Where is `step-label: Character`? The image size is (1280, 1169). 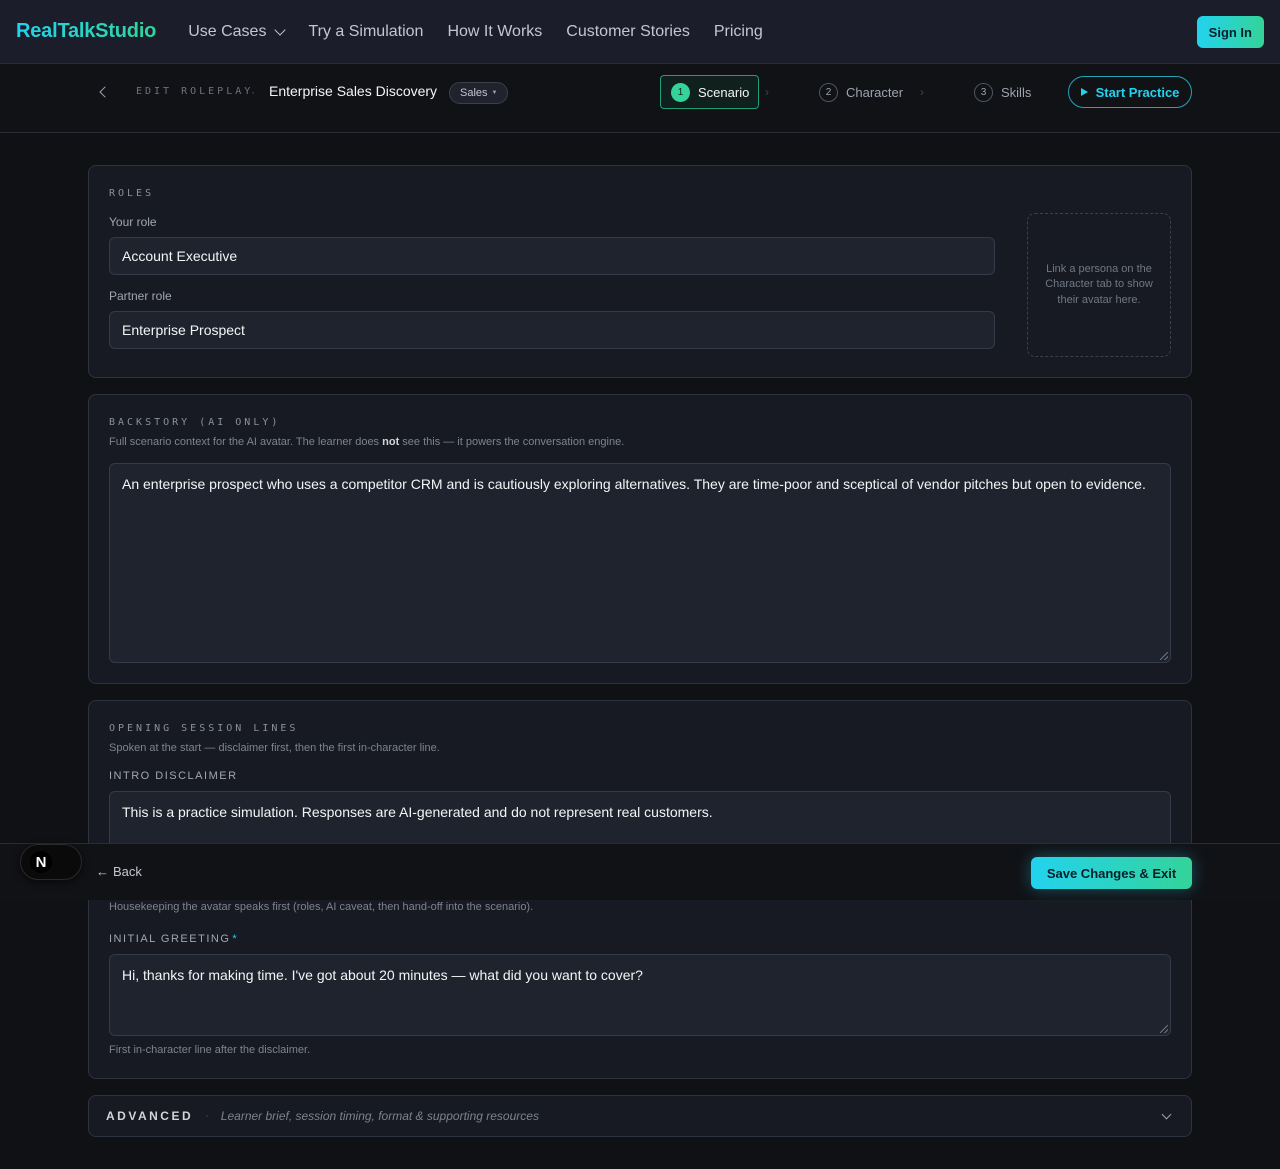 step-label: Character is located at coordinates (875, 92).